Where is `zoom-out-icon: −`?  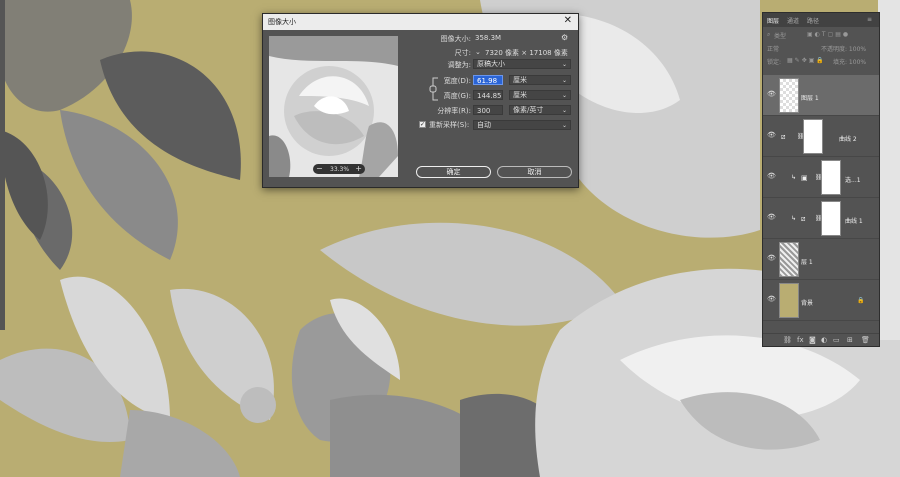
zoom-out-icon: − is located at coordinates (319, 169).